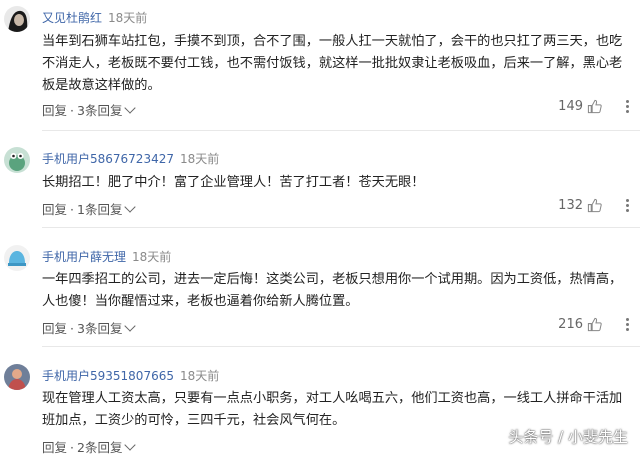  What do you see at coordinates (100, 447) in the screenshot?
I see `replies-count: 2条回复` at bounding box center [100, 447].